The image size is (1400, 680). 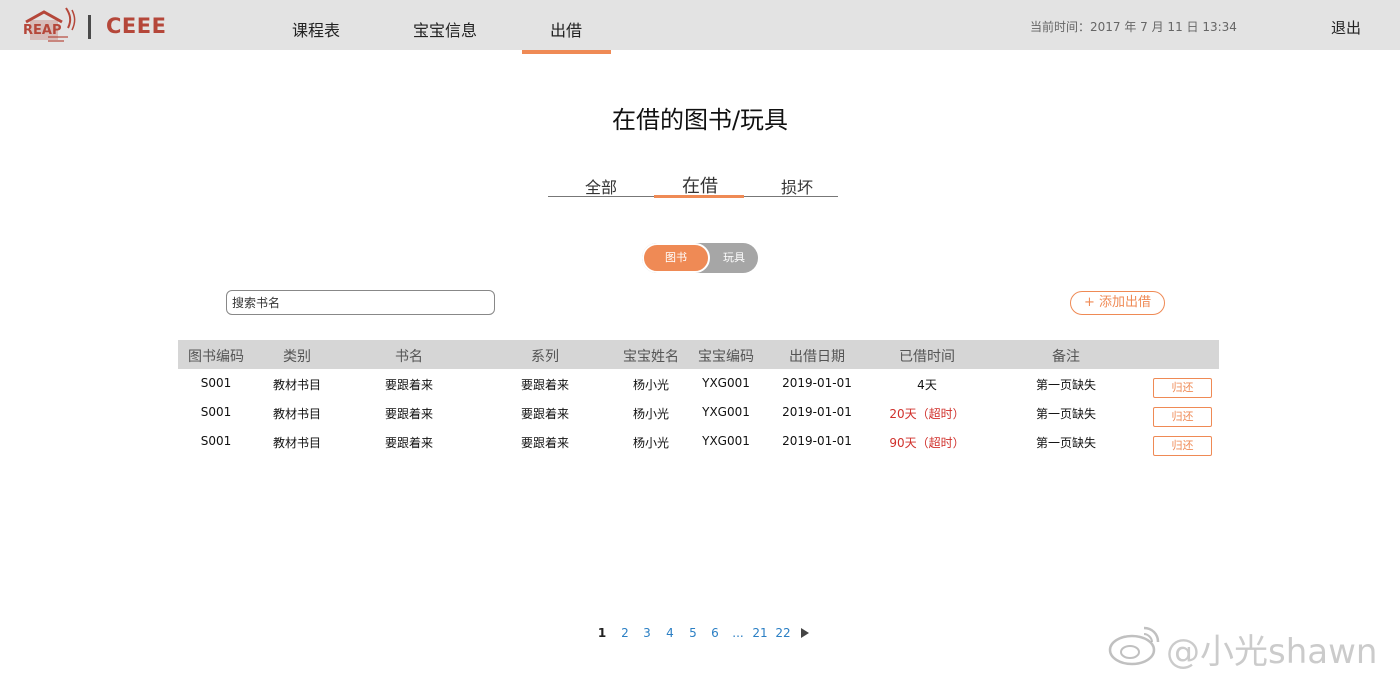 I want to click on column-header-baby-name: 宝宝姓名, so click(x=651, y=357).